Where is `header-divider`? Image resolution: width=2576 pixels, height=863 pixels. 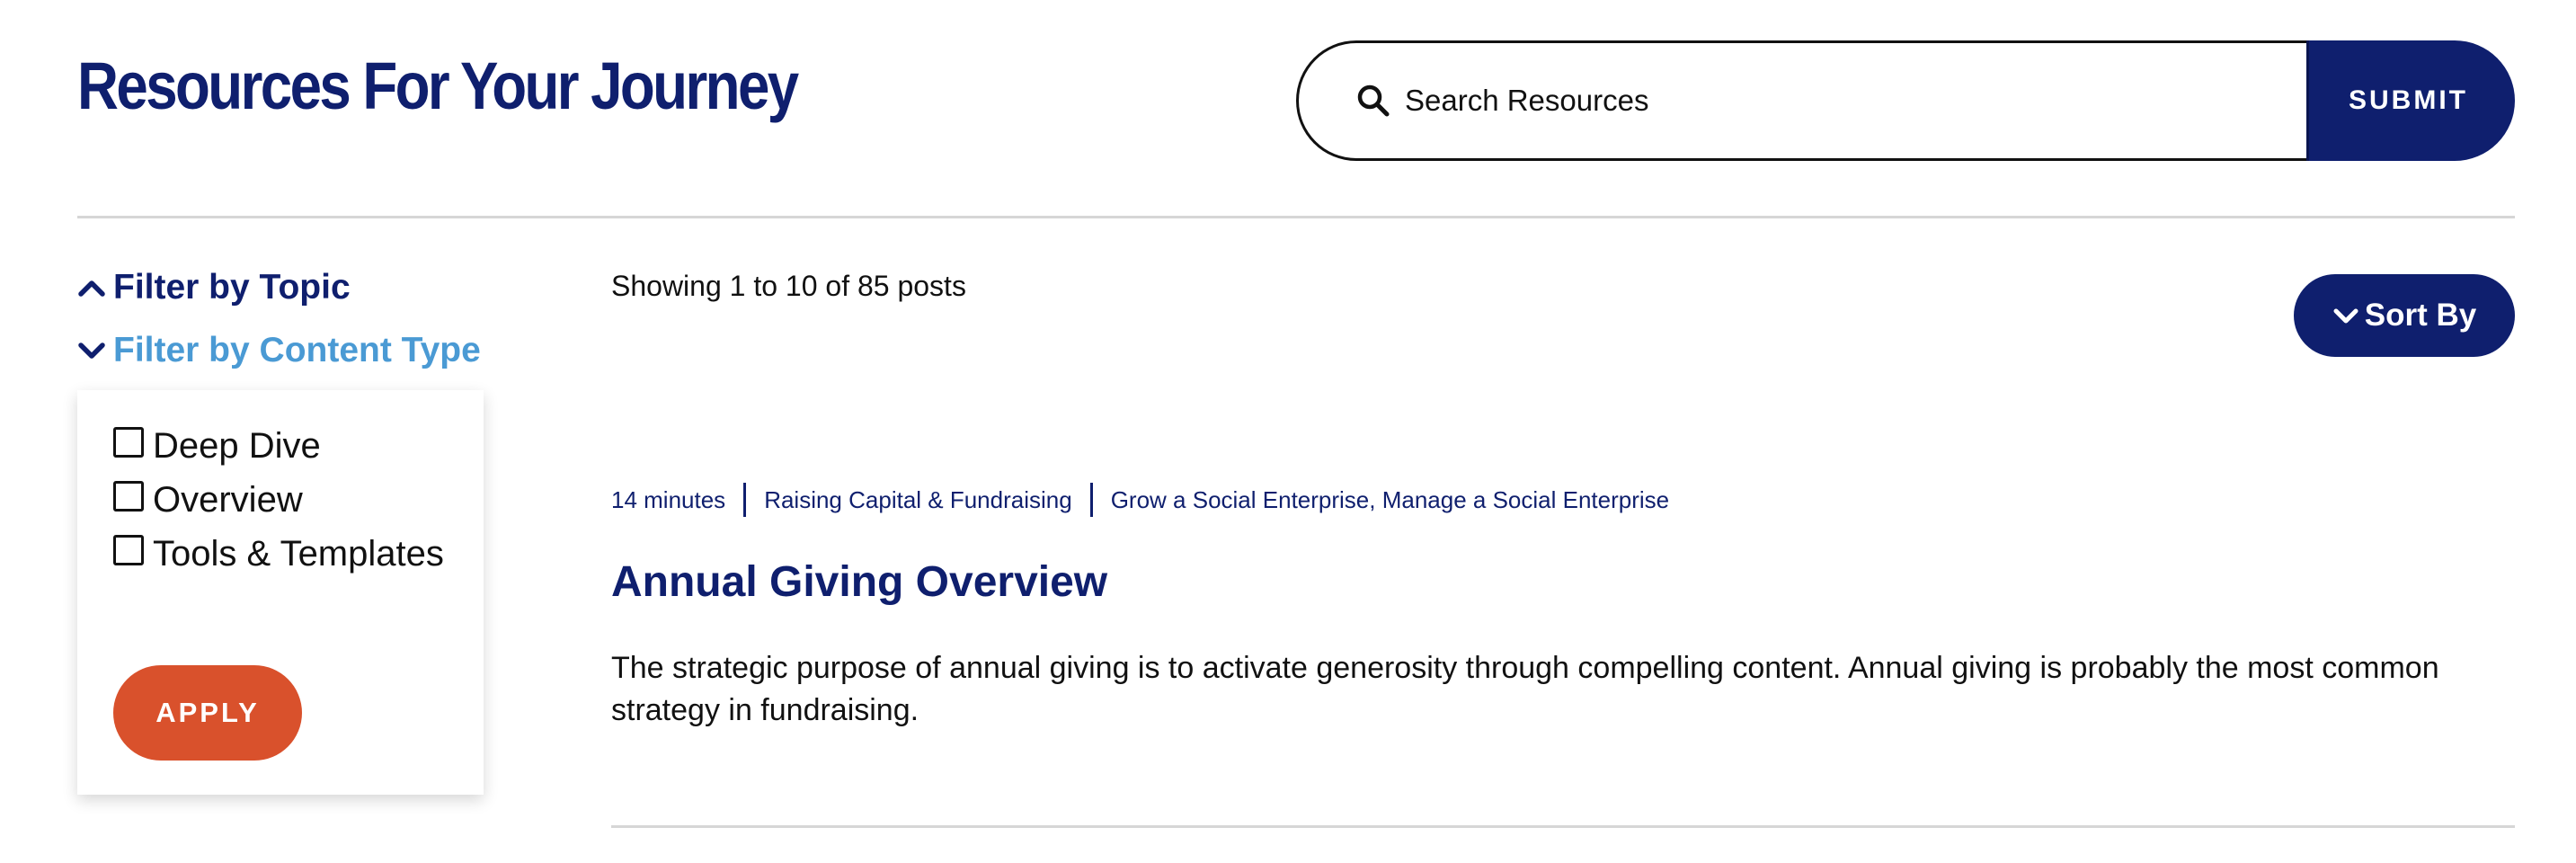 header-divider is located at coordinates (1296, 217).